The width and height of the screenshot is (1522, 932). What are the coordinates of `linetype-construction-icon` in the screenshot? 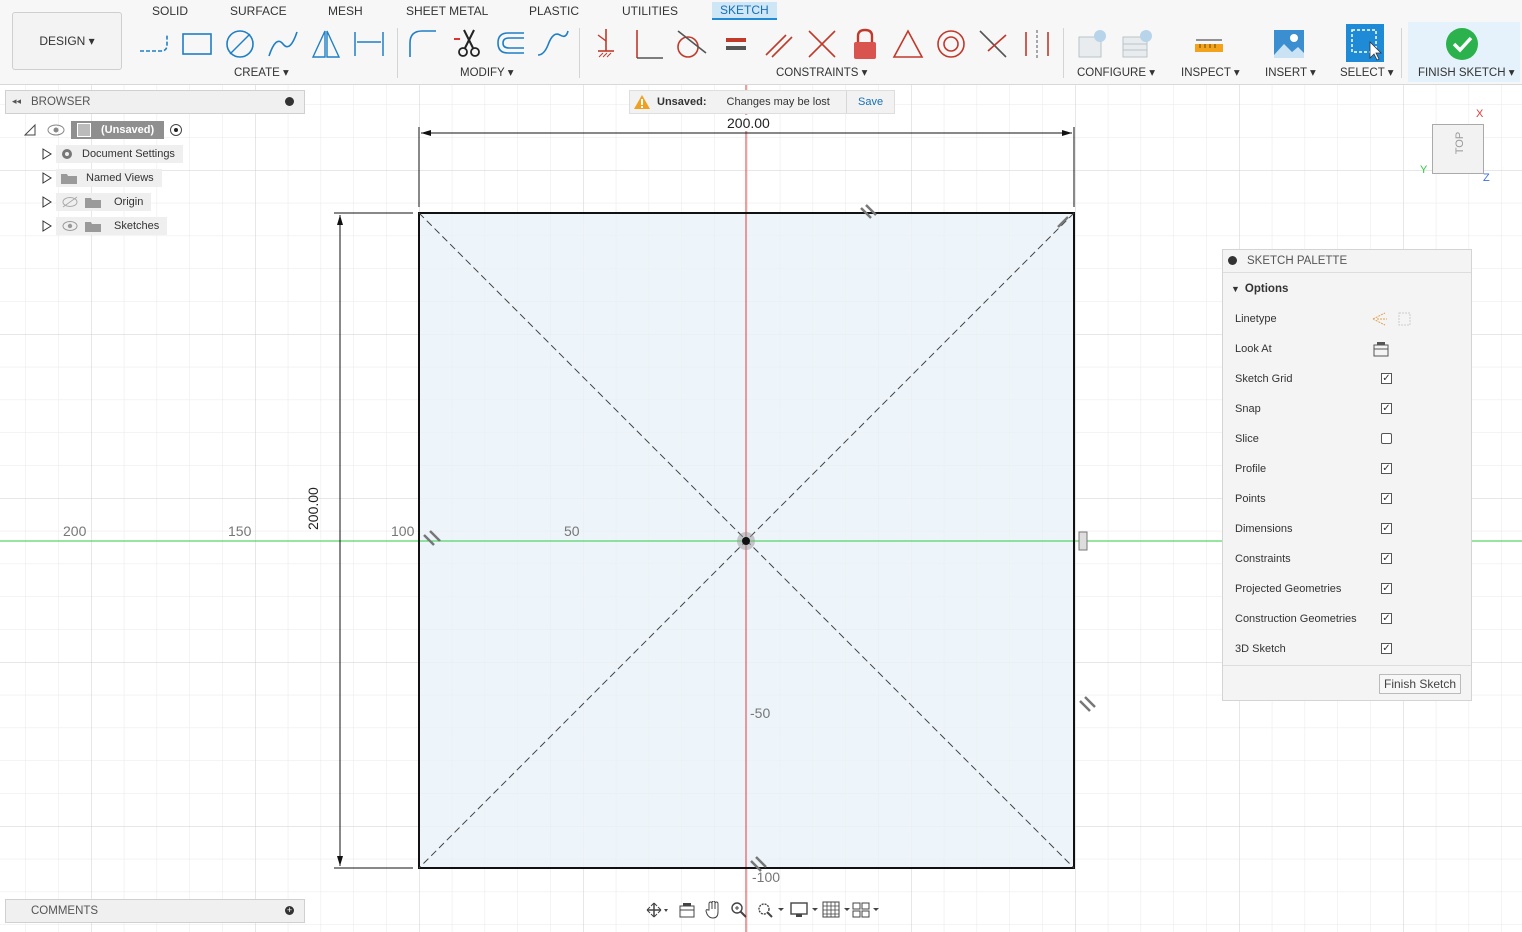 It's located at (1391, 319).